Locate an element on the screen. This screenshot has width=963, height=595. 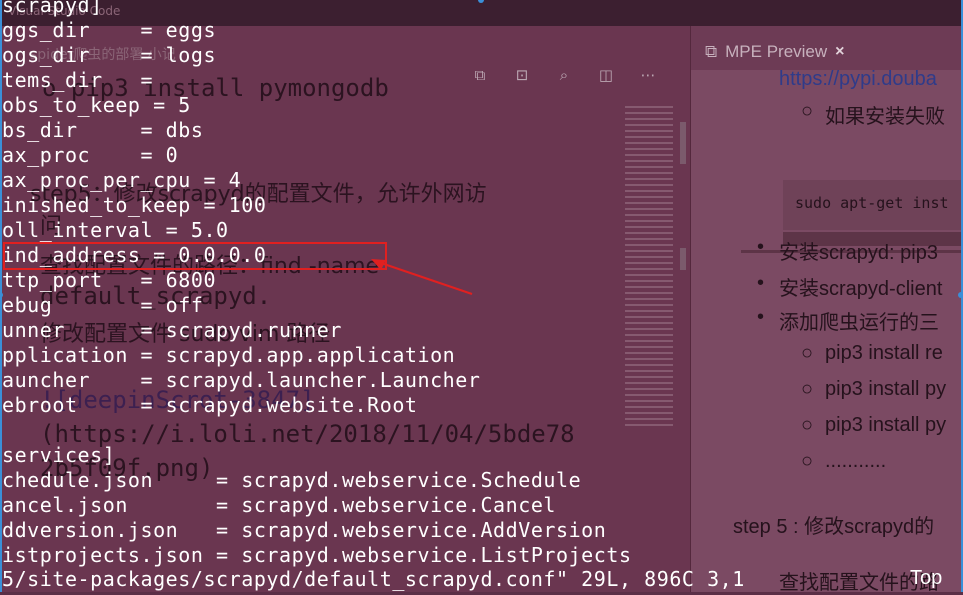
terminal-line: ogs_dir = logs is located at coordinates (109, 55).